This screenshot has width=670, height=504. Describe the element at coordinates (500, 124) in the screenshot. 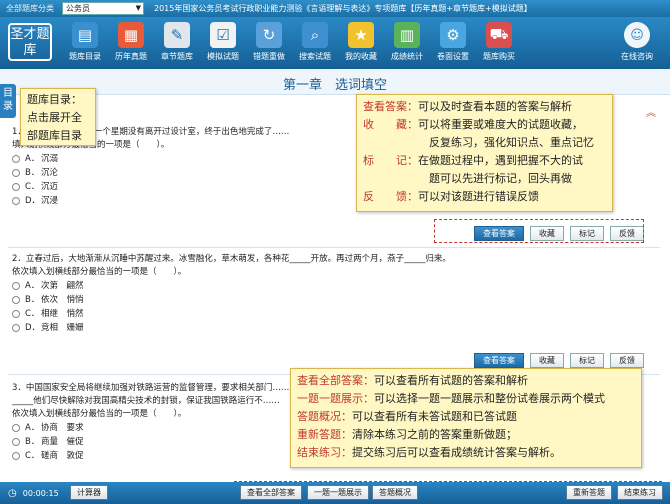

I see `callout-text: 可以将重要或难度大的试题收藏，` at that location.